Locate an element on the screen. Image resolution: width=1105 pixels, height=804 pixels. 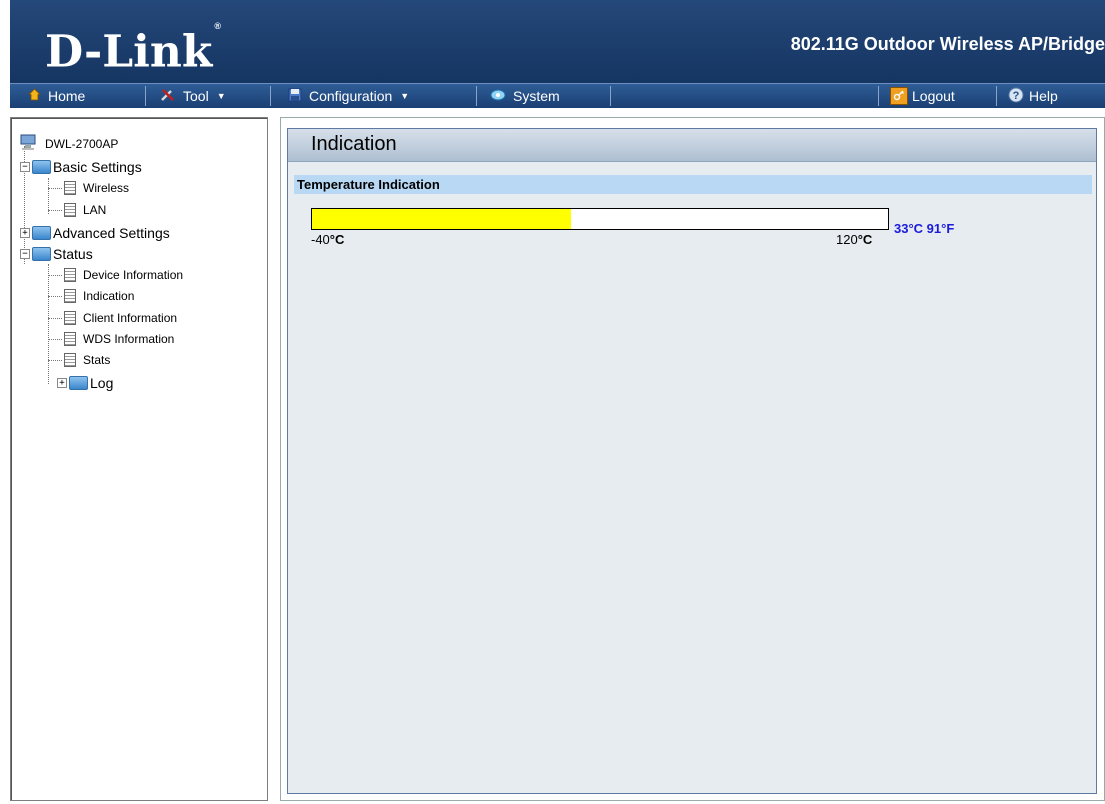
page-title: Indication is located at coordinates (354, 144).